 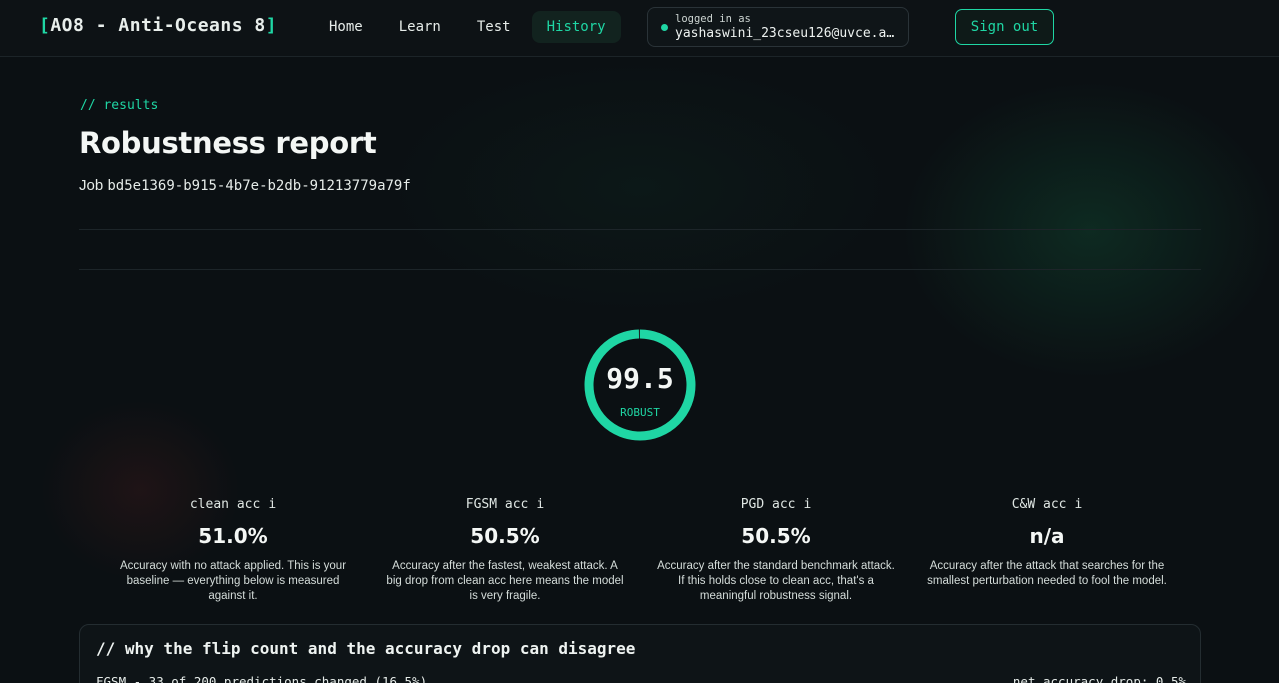 I want to click on metric-label-text: C&W acc, so click(x=1039, y=504).